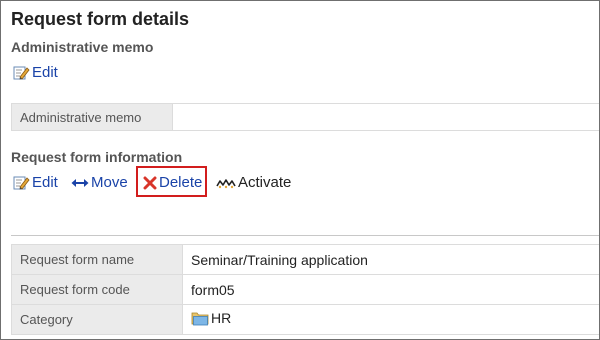 The height and width of the screenshot is (340, 600). Describe the element at coordinates (92, 117) in the screenshot. I see `admin-memo-label: Administrative memo` at that location.